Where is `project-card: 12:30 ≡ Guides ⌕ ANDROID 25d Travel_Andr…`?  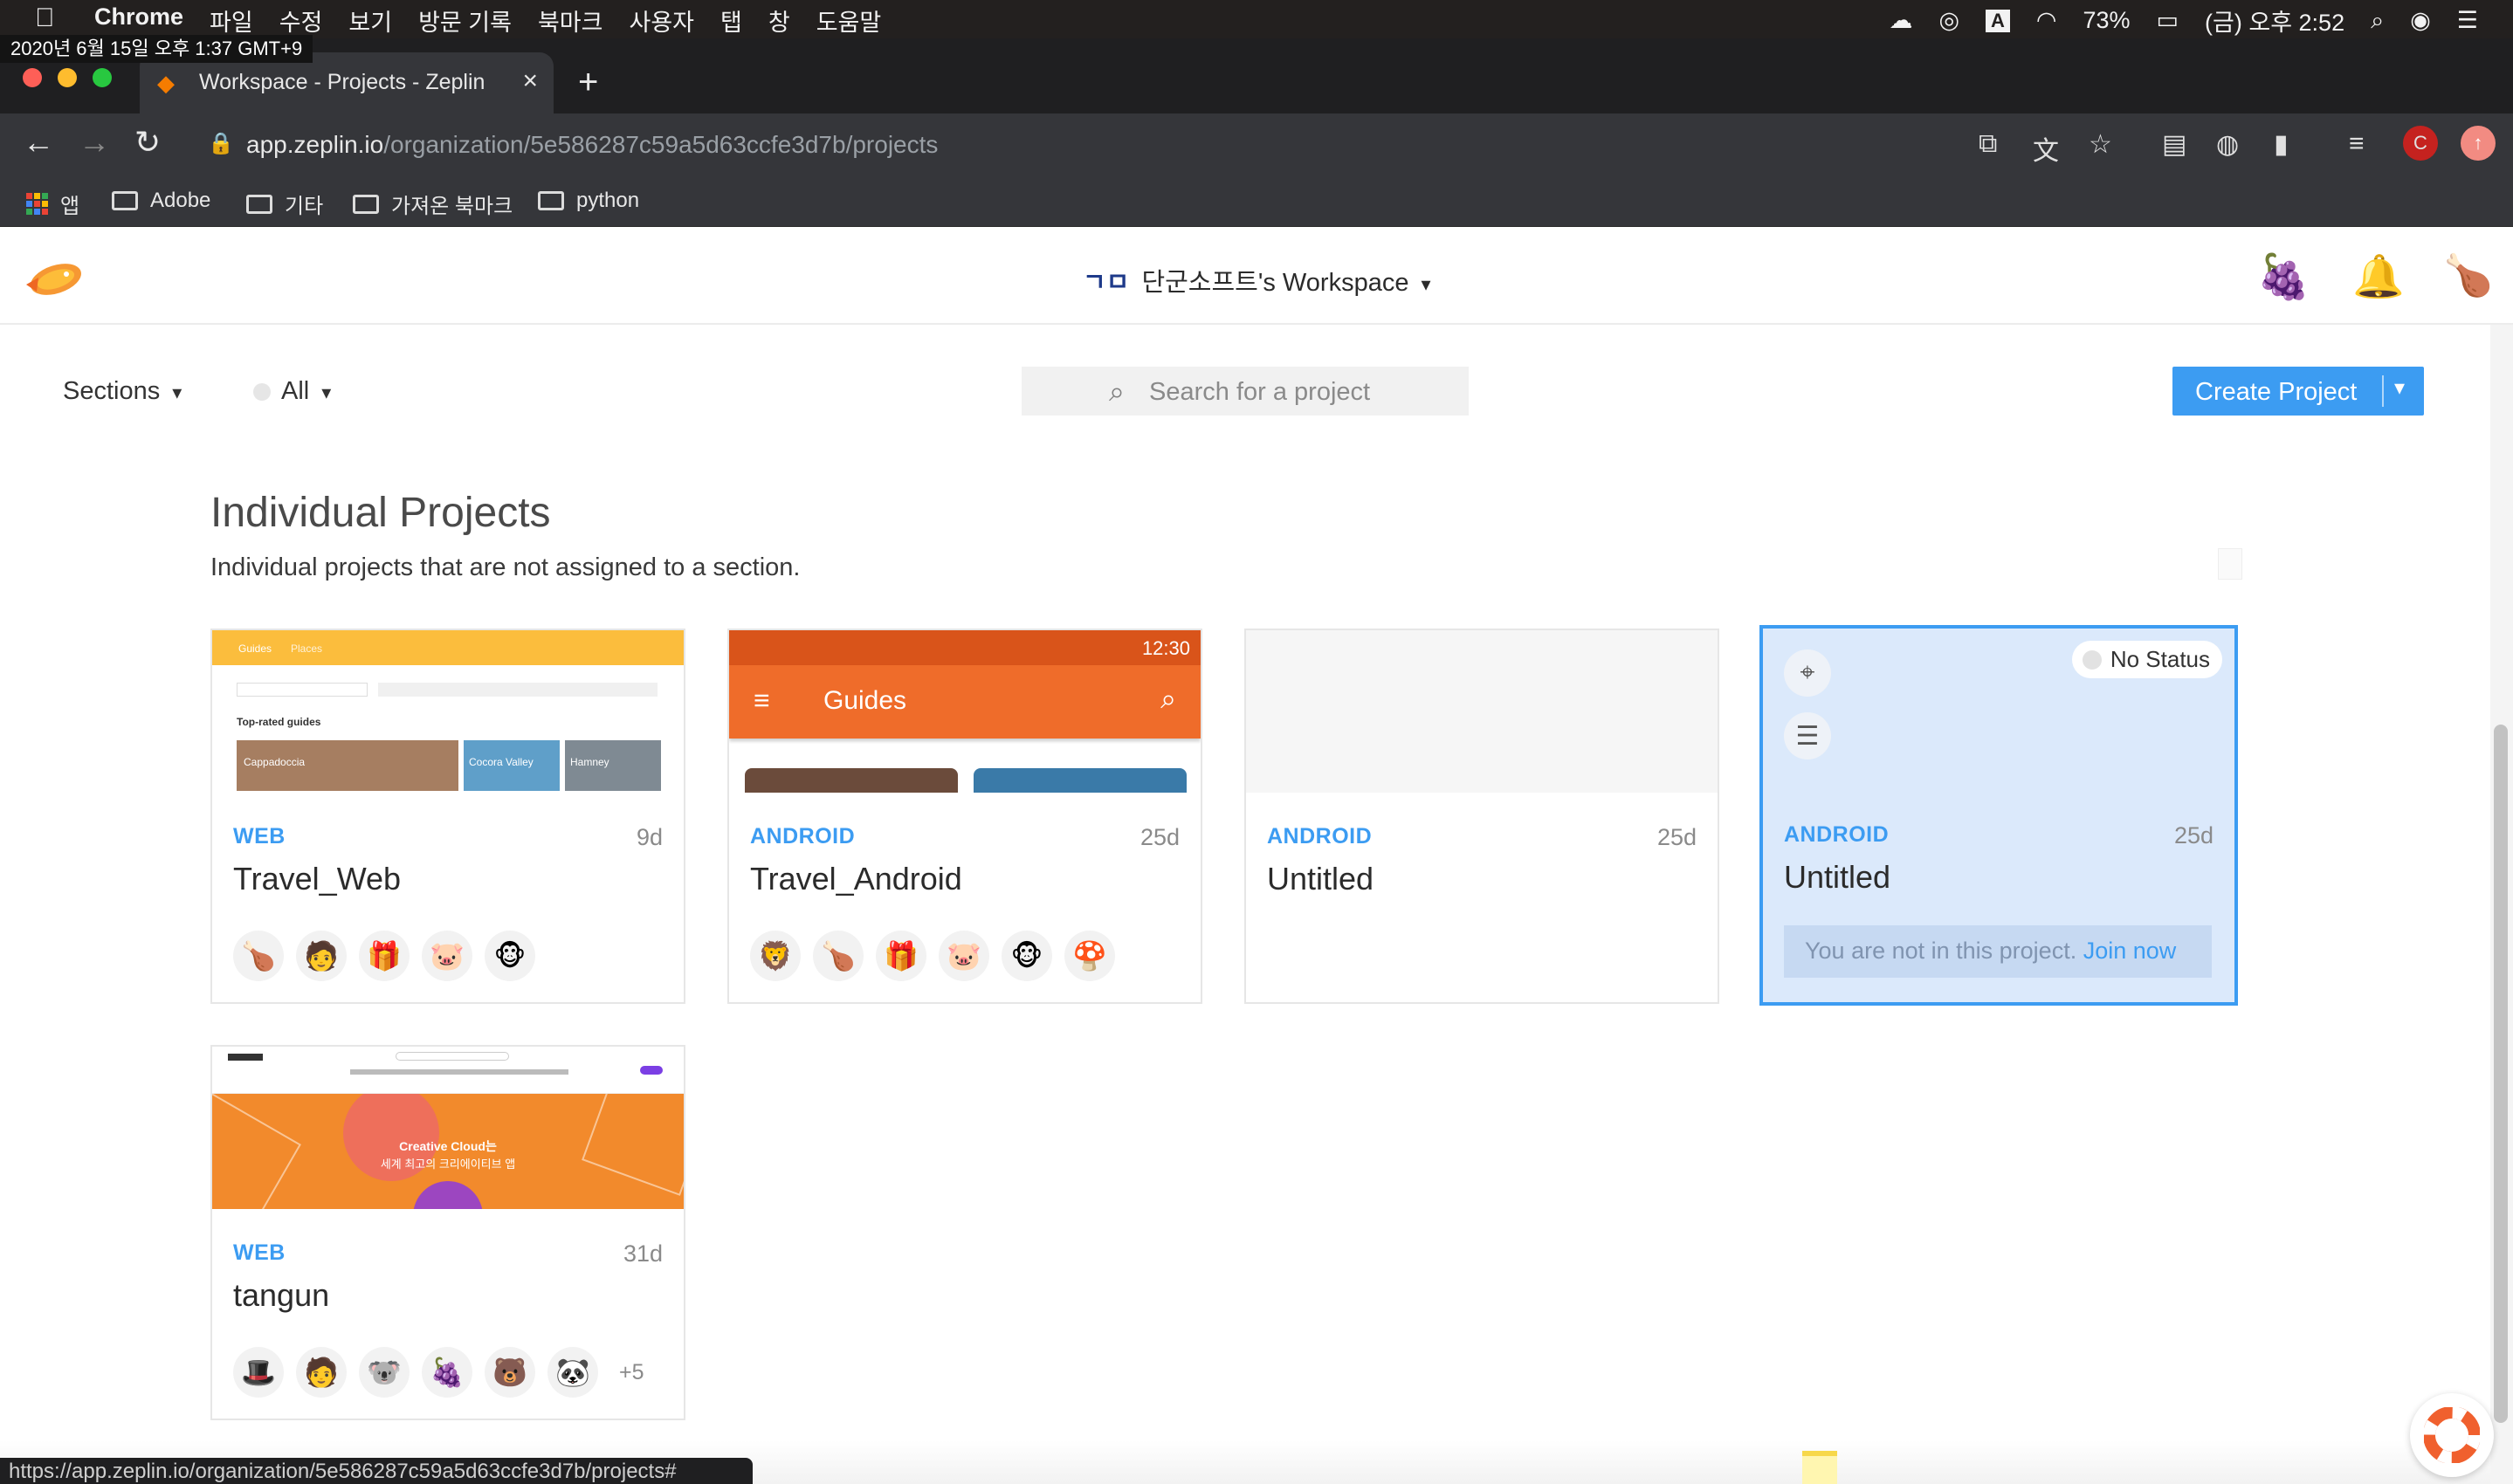
project-card: 12:30 ≡ Guides ⌕ ANDROID 25d Travel_Andr… is located at coordinates (964, 816).